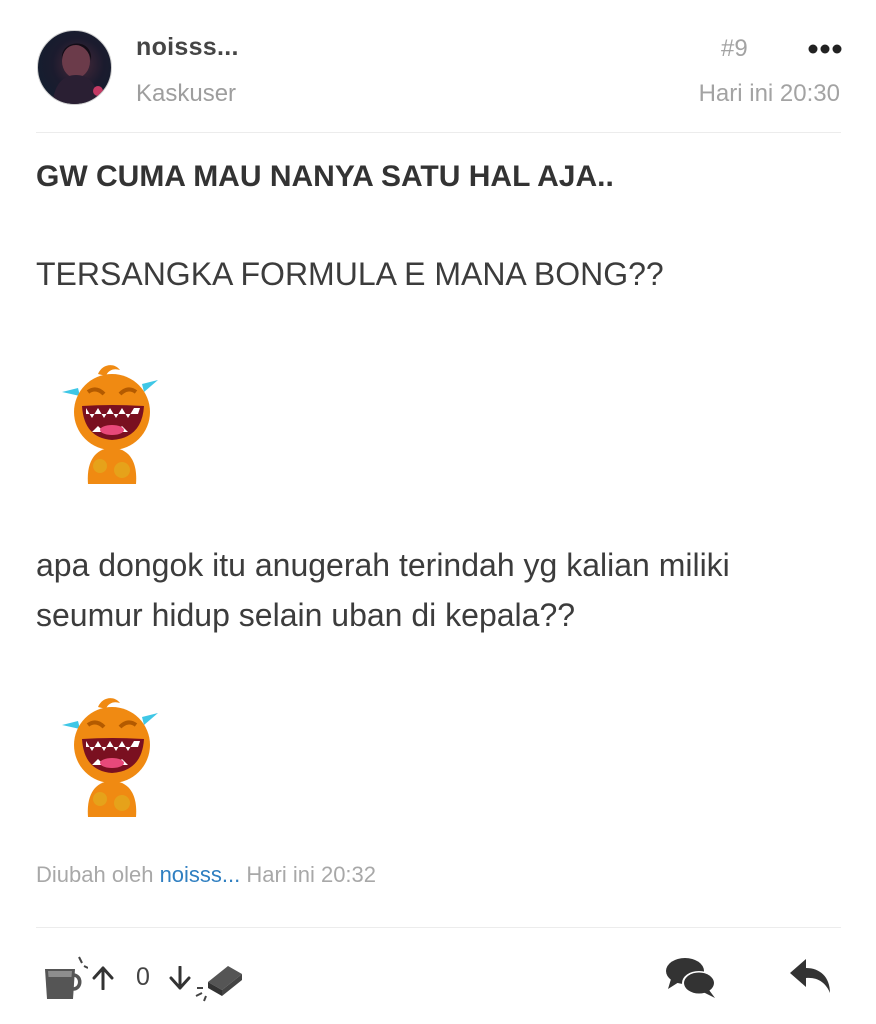 Image resolution: width=876 pixels, height=1024 pixels. Describe the element at coordinates (810, 976) in the screenshot. I see `reply-icon` at that location.